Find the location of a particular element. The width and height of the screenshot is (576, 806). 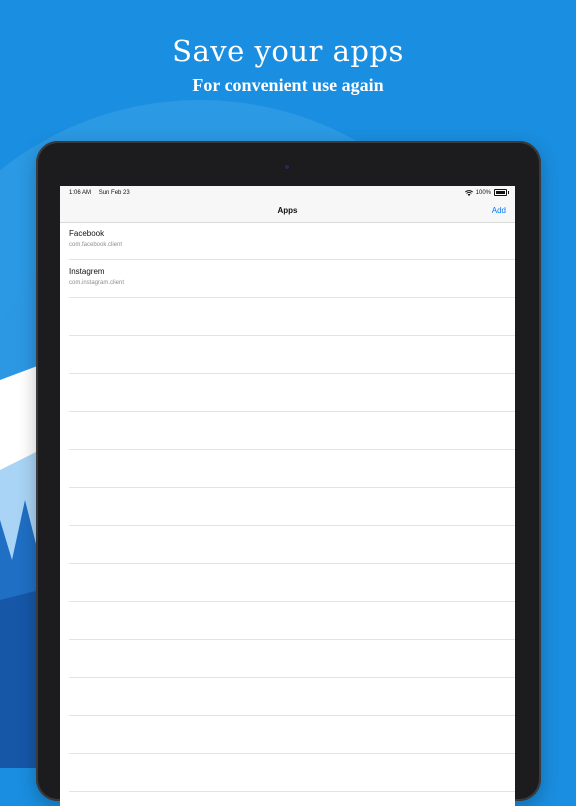

app-bundle-id: com.facebook.client is located at coordinates (96, 245).